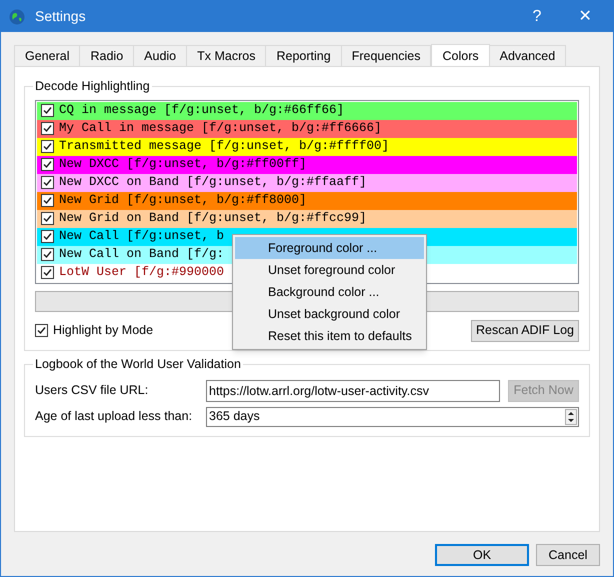 The height and width of the screenshot is (577, 614). Describe the element at coordinates (213, 183) in the screenshot. I see `item-label: New DXCC on Band [f/g:unset, b/g:#ffaaff]` at that location.